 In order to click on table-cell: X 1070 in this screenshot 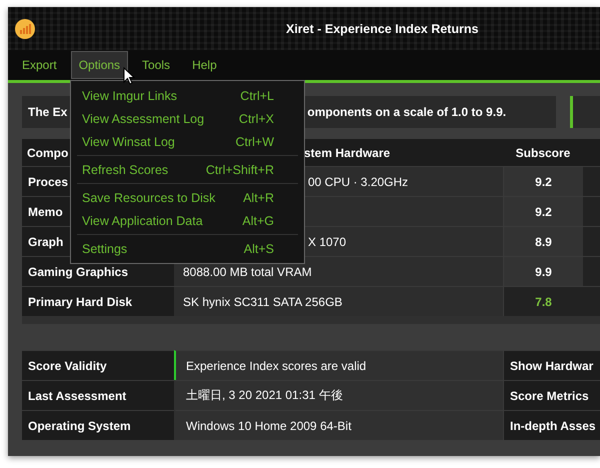, I will do `click(327, 241)`.